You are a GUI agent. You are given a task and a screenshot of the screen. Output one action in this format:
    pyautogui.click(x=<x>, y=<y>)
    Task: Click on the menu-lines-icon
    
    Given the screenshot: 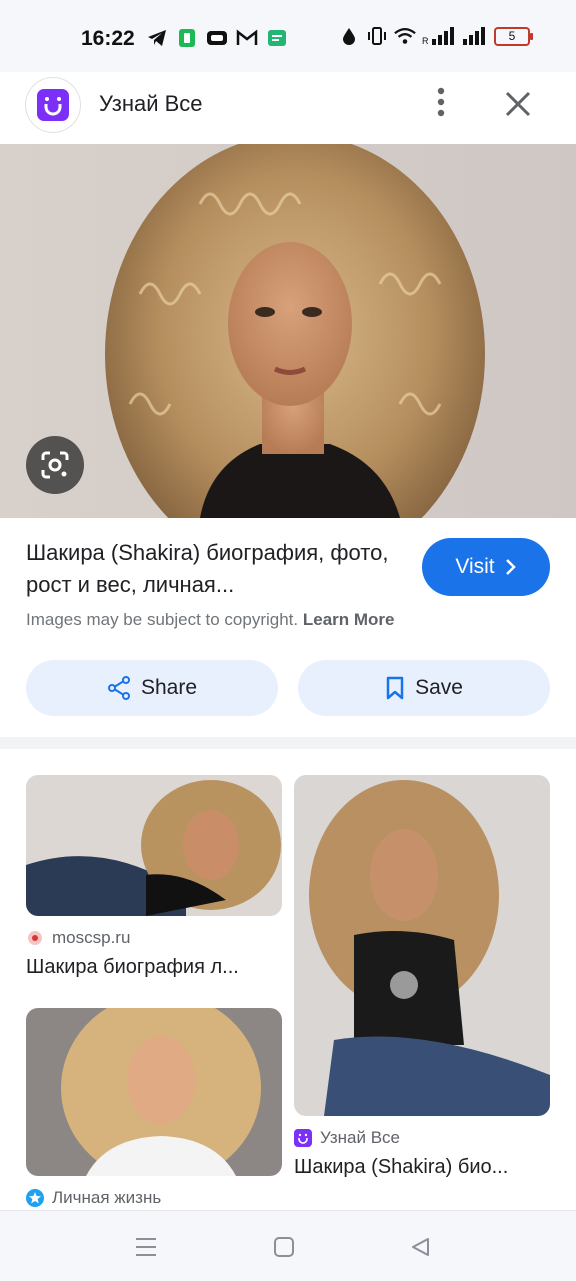 What is the action you would take?
    pyautogui.click(x=146, y=1247)
    